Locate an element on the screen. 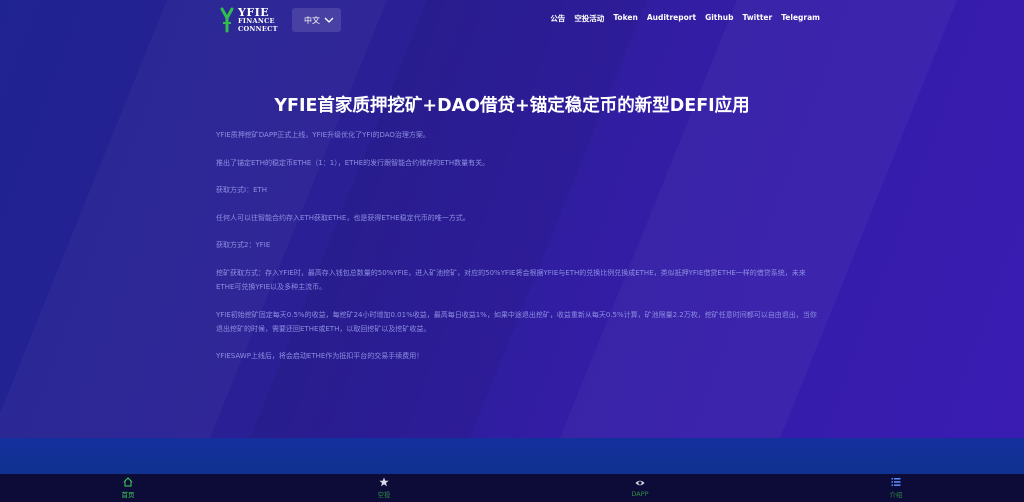 The image size is (1024, 502). footer-band is located at coordinates (512, 456).